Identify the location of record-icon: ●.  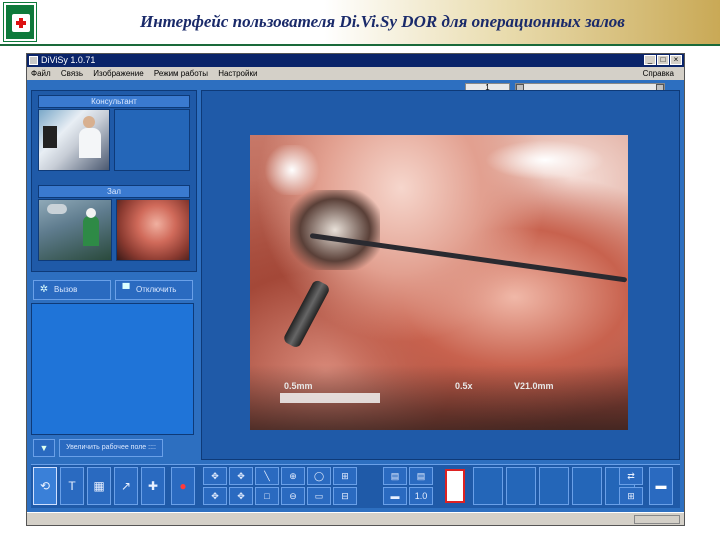
(183, 486).